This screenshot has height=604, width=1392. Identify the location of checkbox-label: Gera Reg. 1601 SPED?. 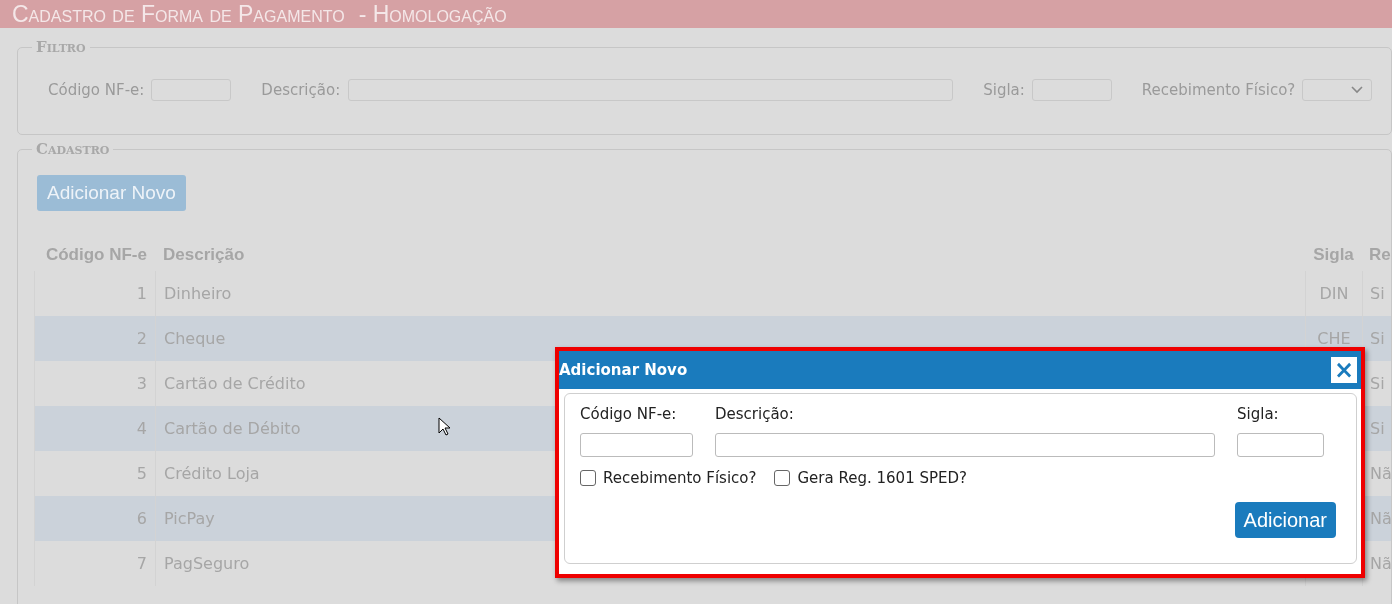
(882, 478).